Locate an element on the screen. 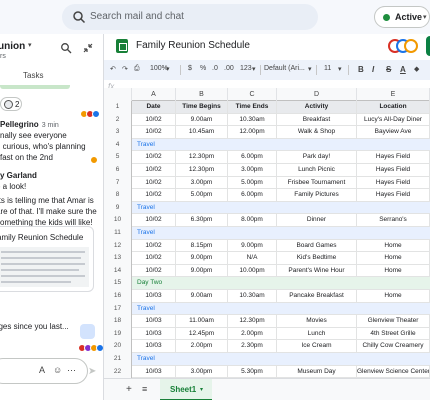 This screenshot has width=430, height=400. format-text-icon: A is located at coordinates (42, 370).